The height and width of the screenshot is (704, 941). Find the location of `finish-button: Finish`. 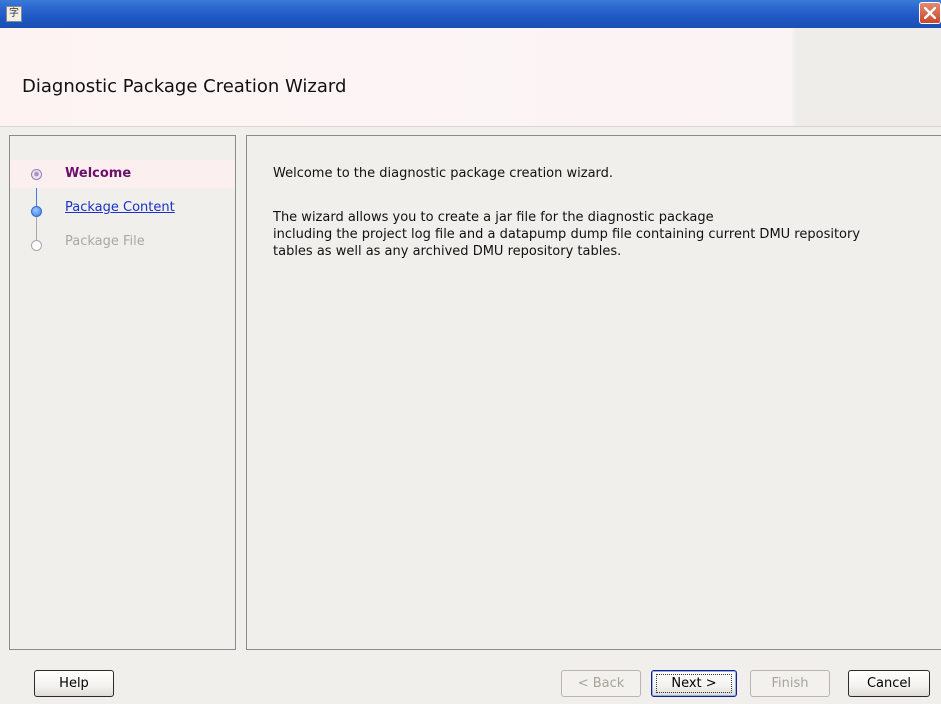

finish-button: Finish is located at coordinates (790, 683).